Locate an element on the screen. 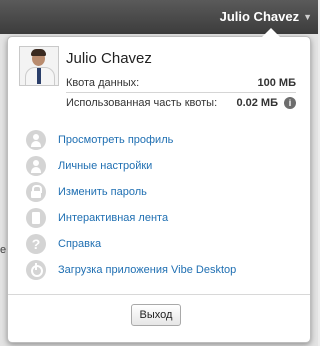  menu-item-download-desktop: Загрузка приложения Vibe Desktop is located at coordinates (131, 270).